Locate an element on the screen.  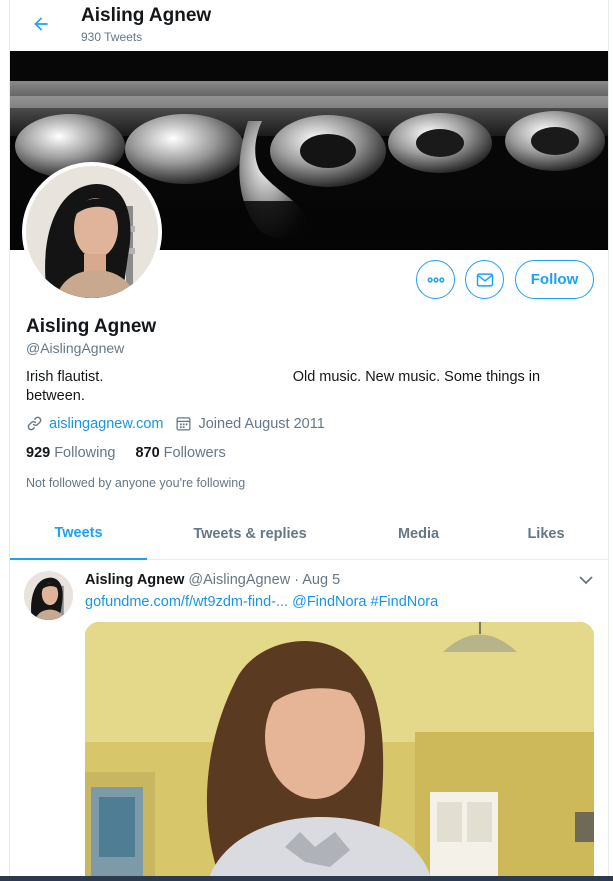
tweet-avatar-image is located at coordinates (48, 595).